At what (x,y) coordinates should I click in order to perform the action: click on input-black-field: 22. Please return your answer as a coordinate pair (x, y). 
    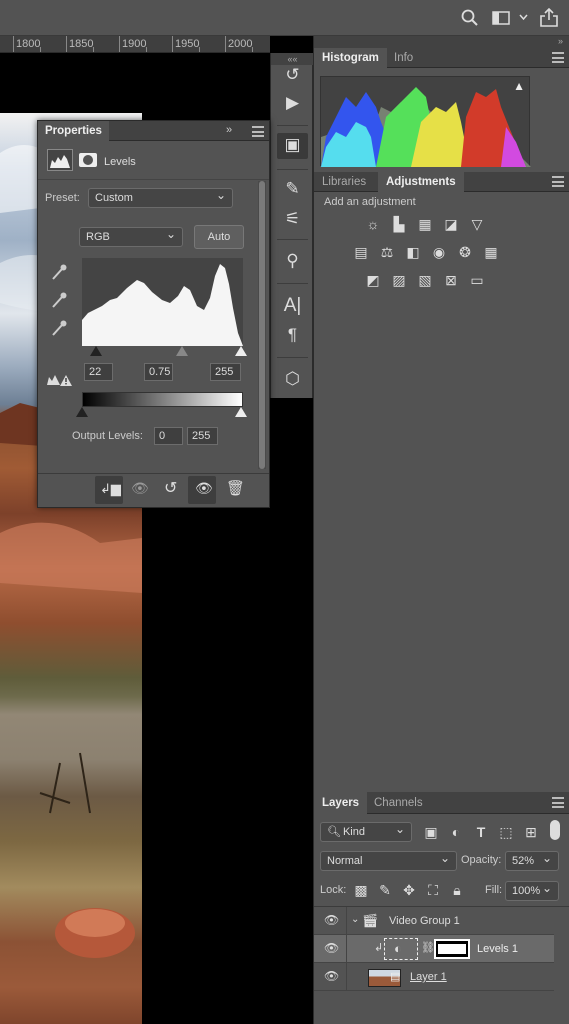
    Looking at the image, I should click on (98, 372).